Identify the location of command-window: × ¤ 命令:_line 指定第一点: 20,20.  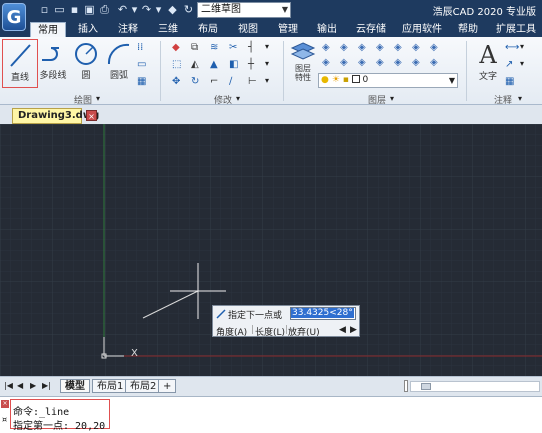
(271, 414).